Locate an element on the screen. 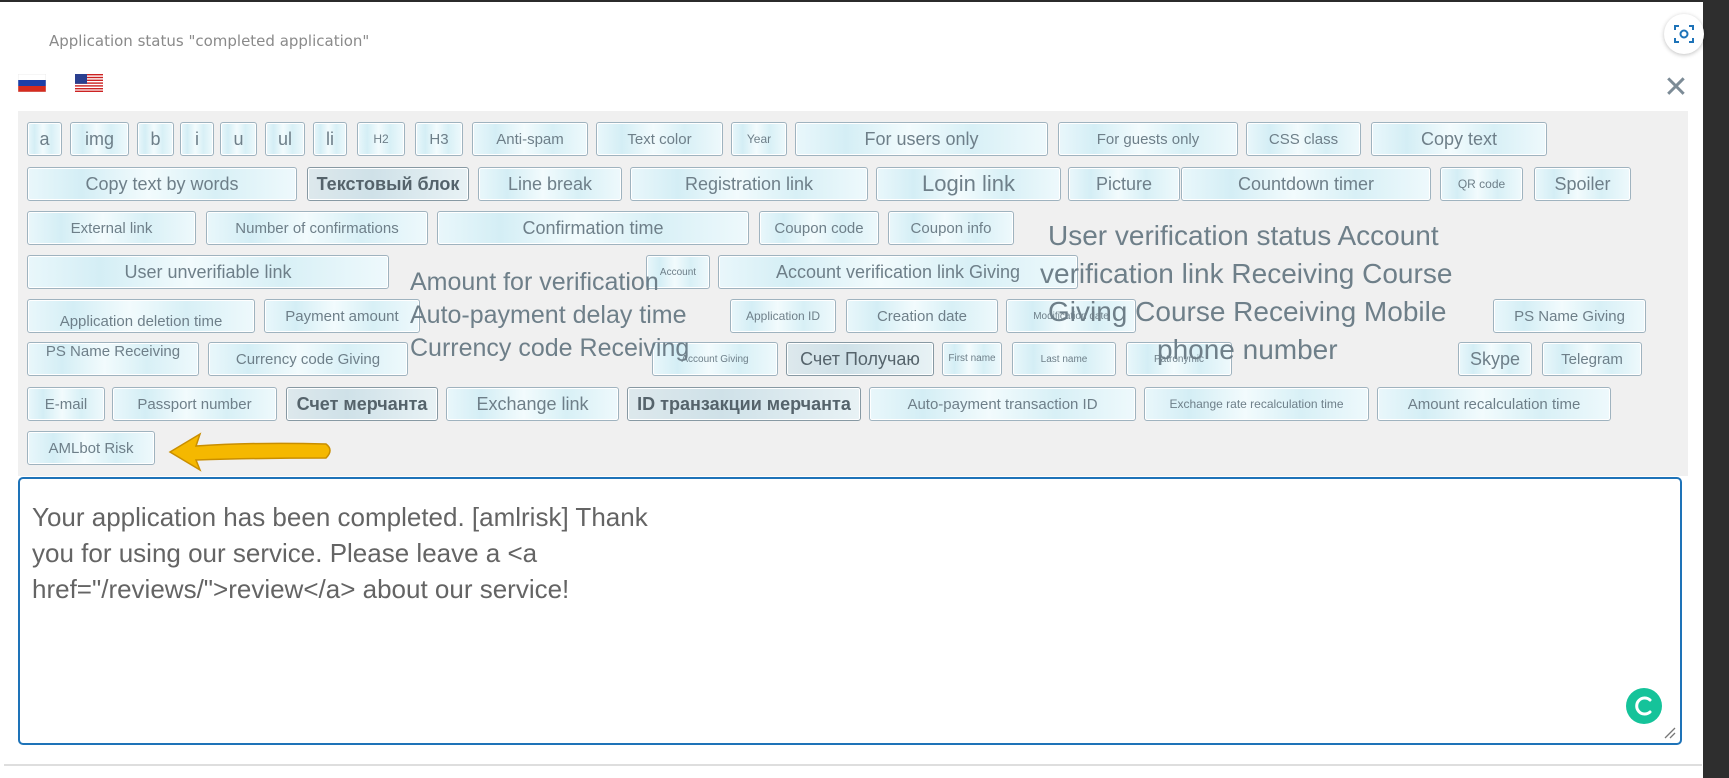 This screenshot has height=778, width=1729. tag-button: CSS class is located at coordinates (1303, 139).